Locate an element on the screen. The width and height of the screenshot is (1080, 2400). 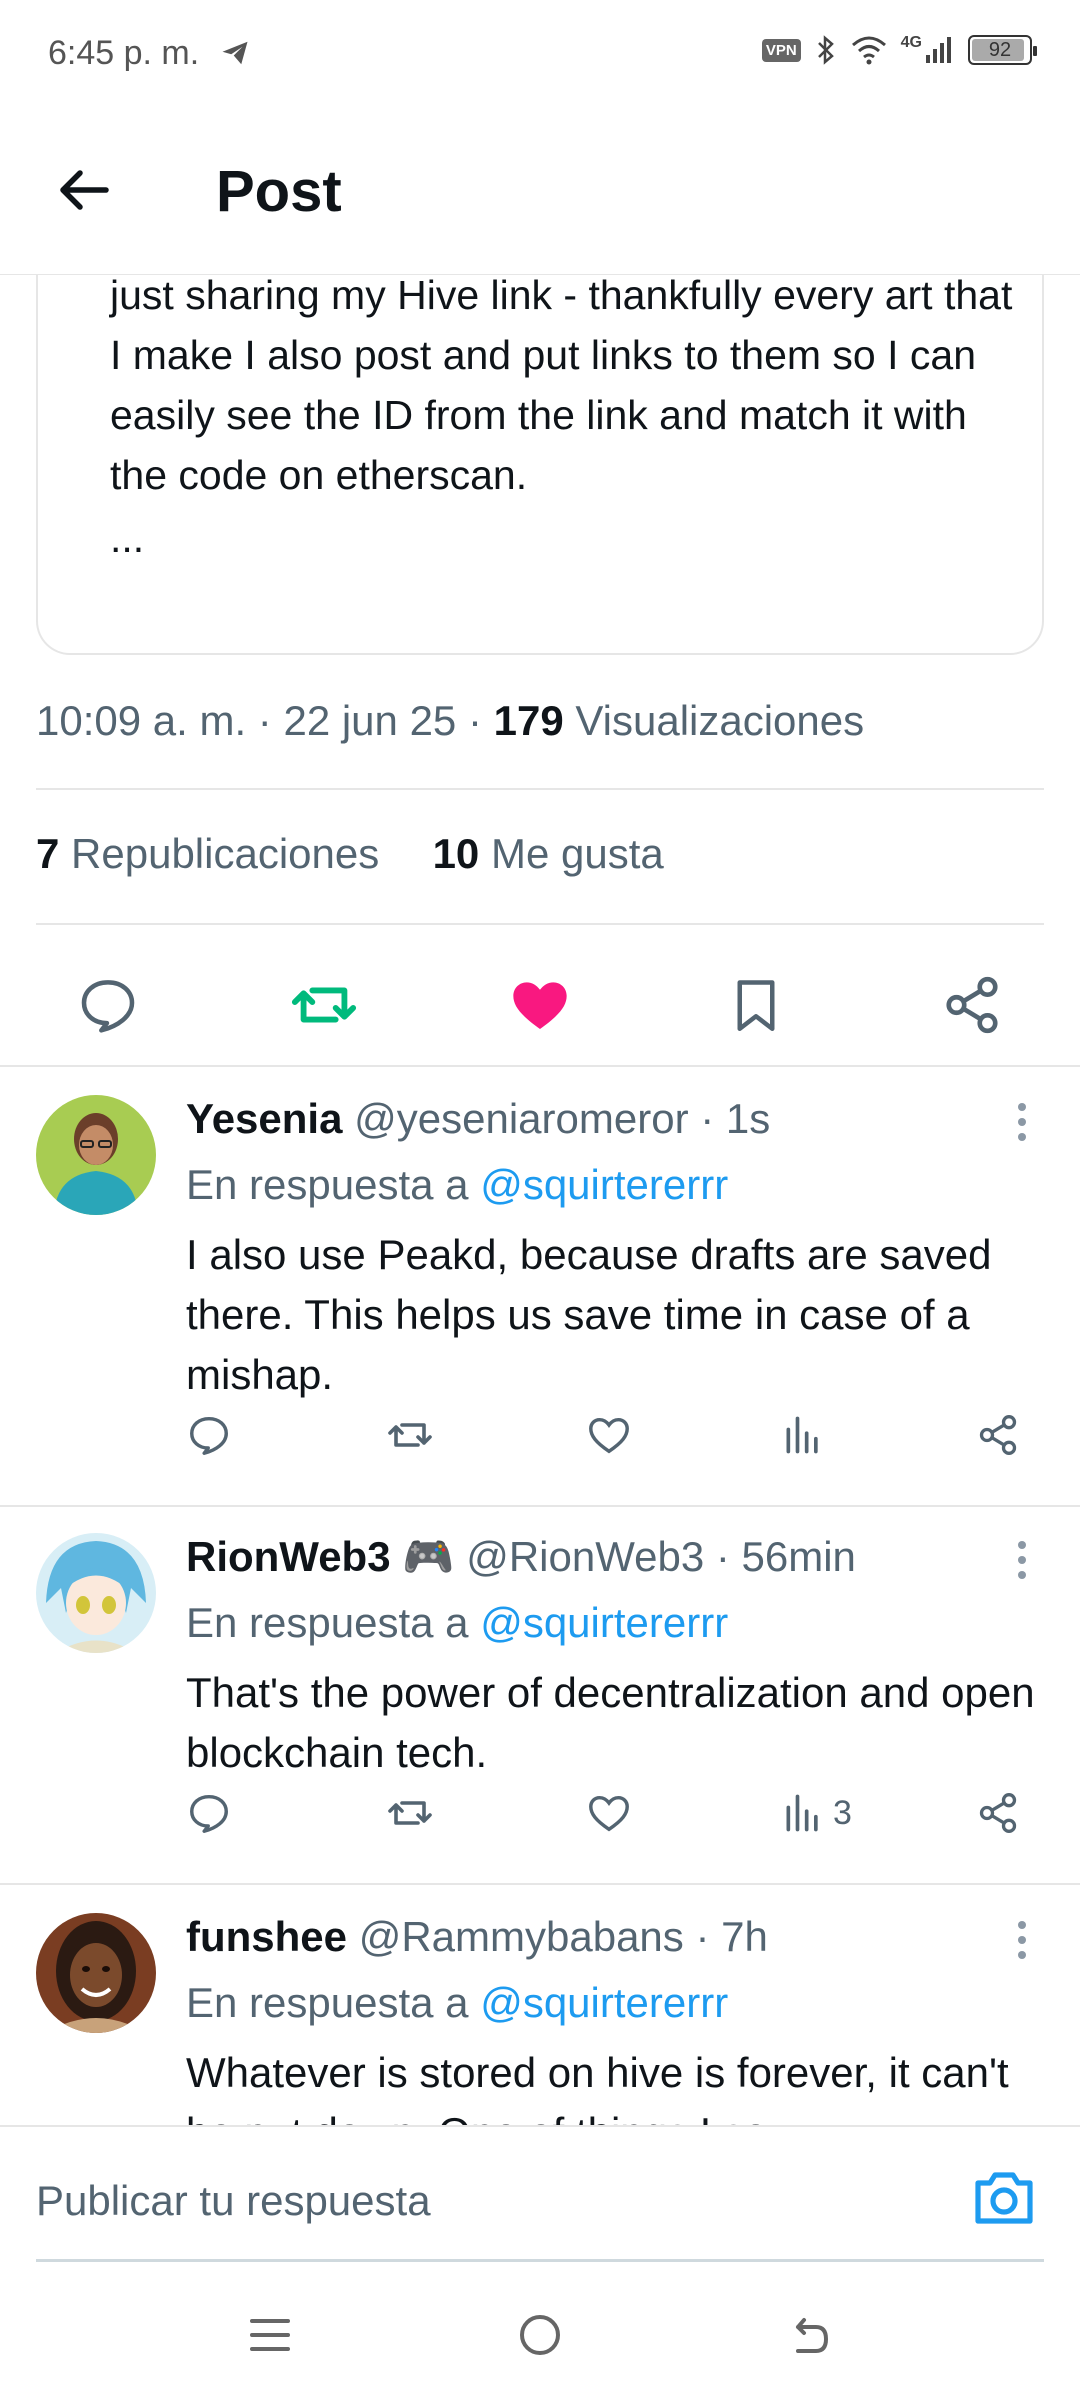
reply-header: funshee @Rammybabans · 7h is located at coordinates (477, 1937).